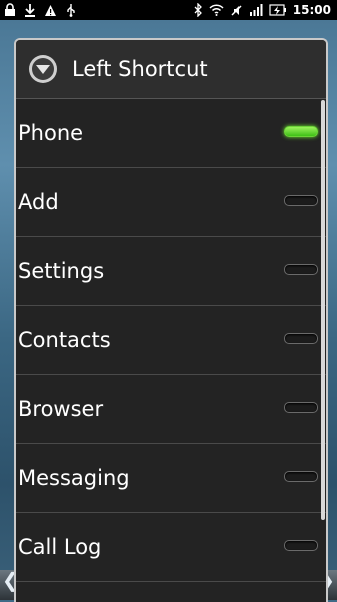 This screenshot has height=602, width=337. I want to click on lock-icon, so click(10, 10).